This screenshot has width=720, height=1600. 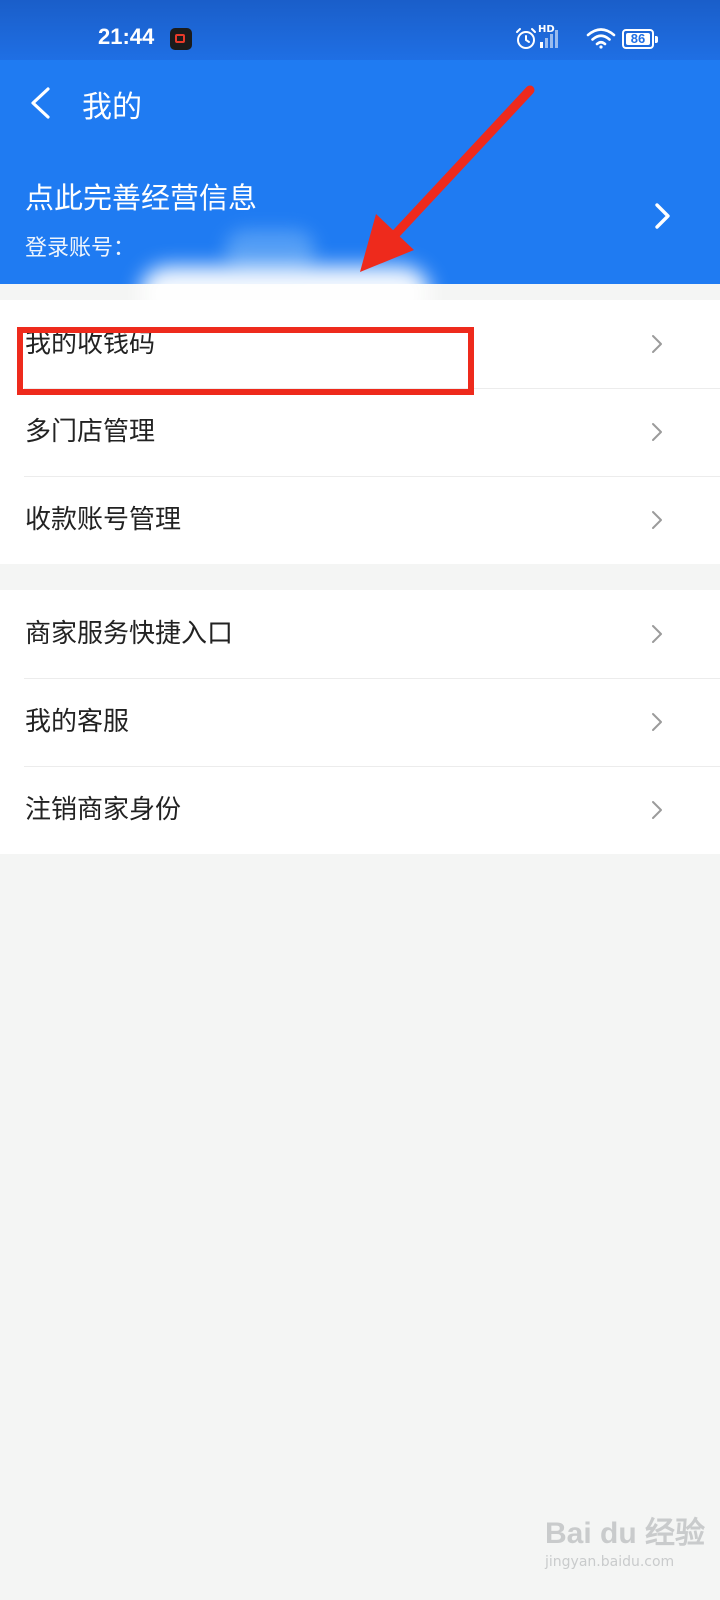 I want to click on annotation-highlight-box, so click(x=245, y=361).